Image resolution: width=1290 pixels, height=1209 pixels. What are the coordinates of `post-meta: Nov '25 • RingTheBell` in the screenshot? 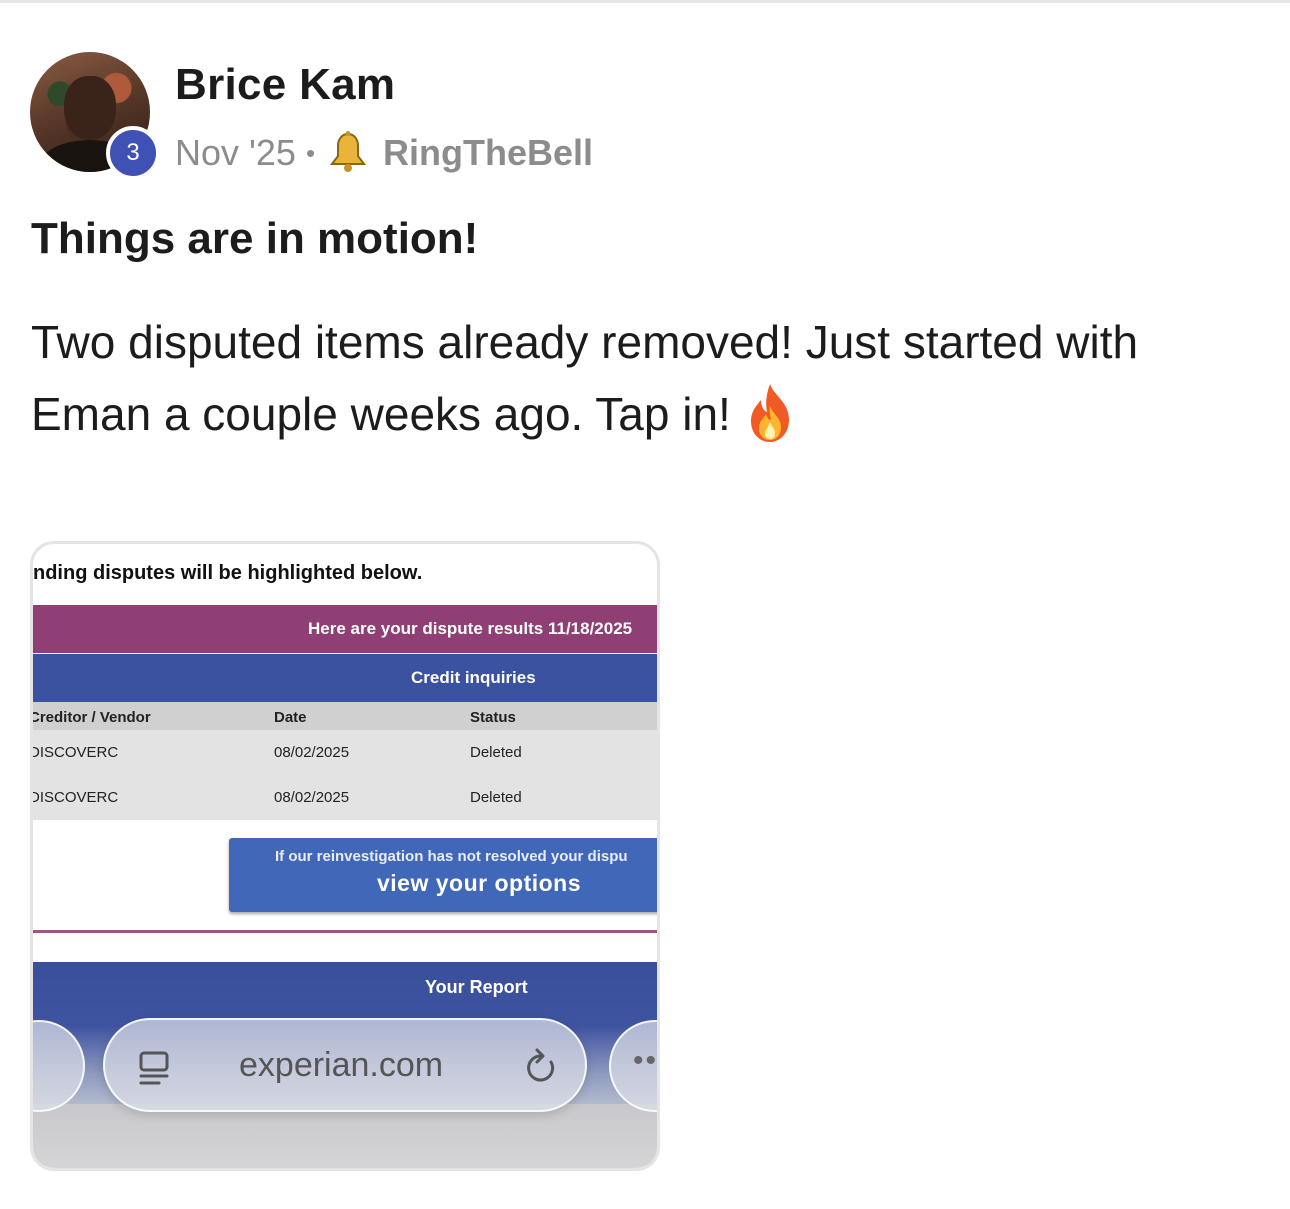 It's located at (384, 153).